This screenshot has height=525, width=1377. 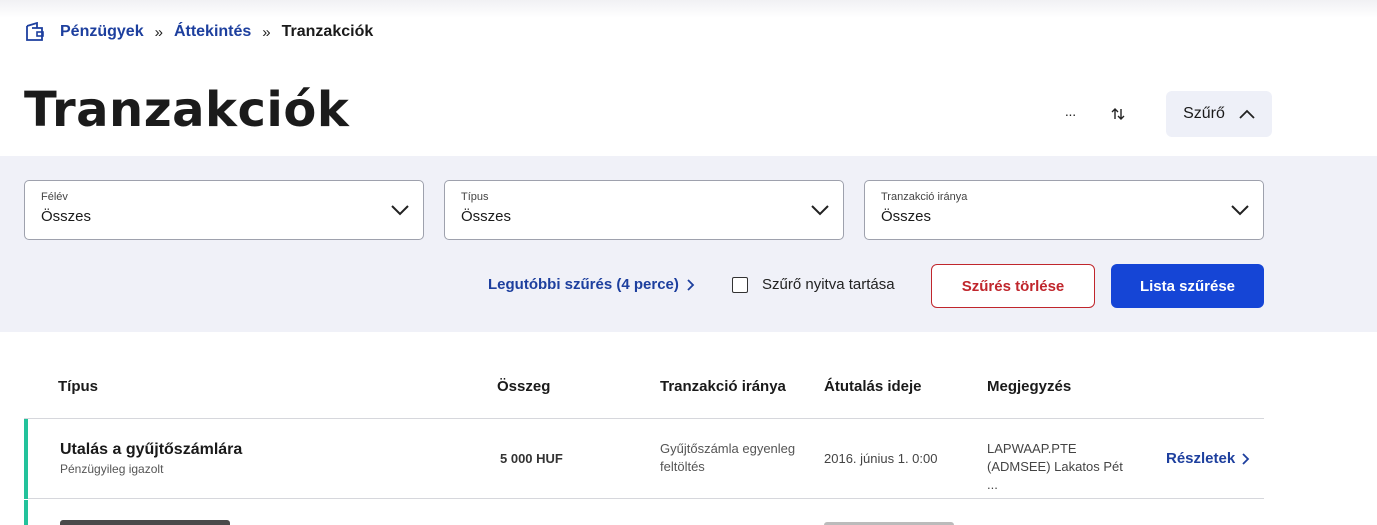 I want to click on breadcrumb-current: Tranzakciók, so click(x=327, y=31).